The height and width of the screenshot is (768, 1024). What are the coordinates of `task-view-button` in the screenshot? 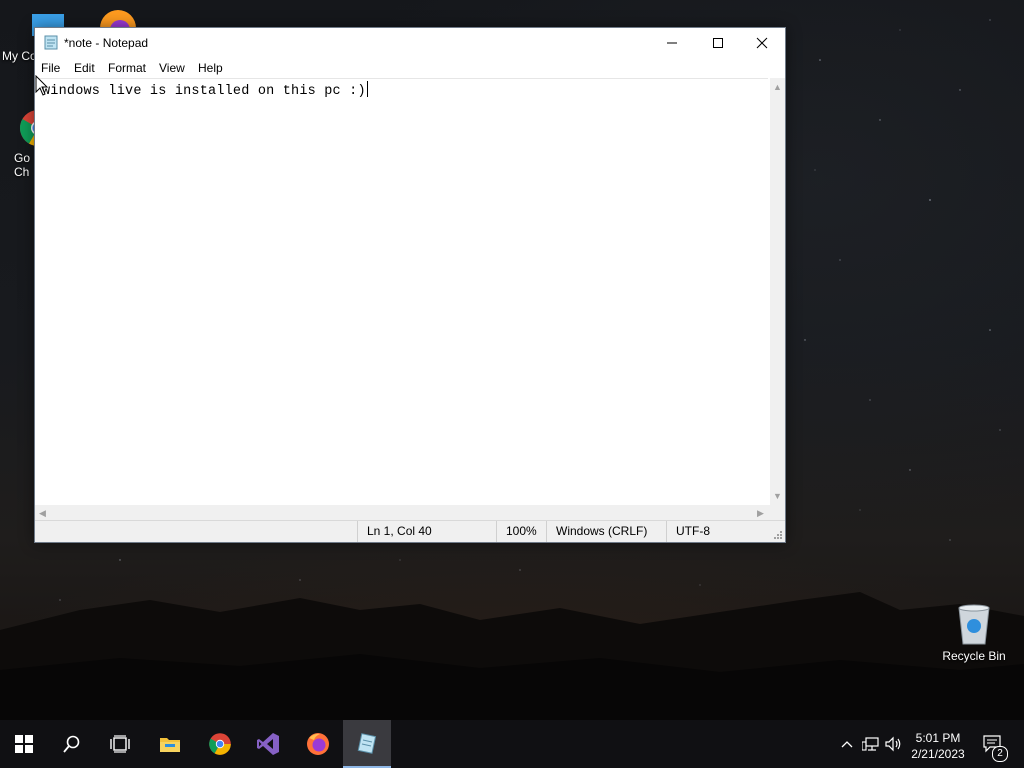 It's located at (120, 744).